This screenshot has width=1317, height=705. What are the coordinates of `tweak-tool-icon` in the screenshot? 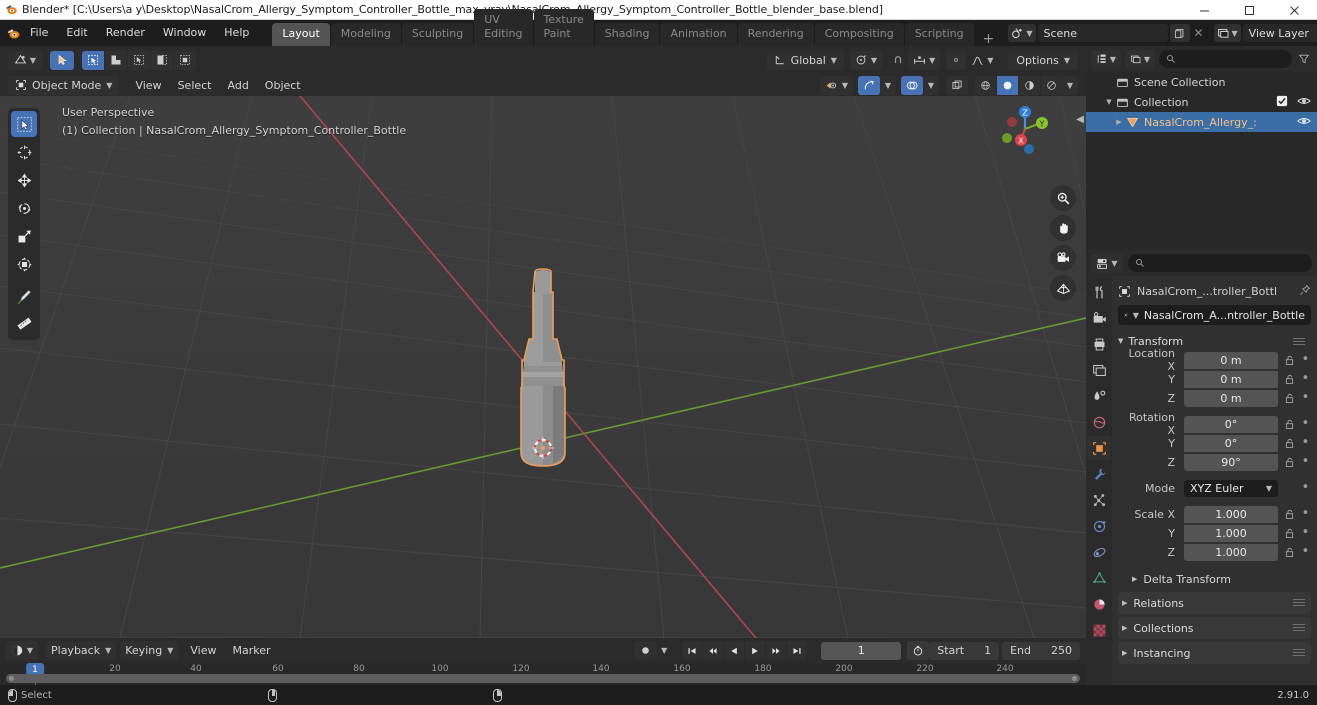 It's located at (24, 124).